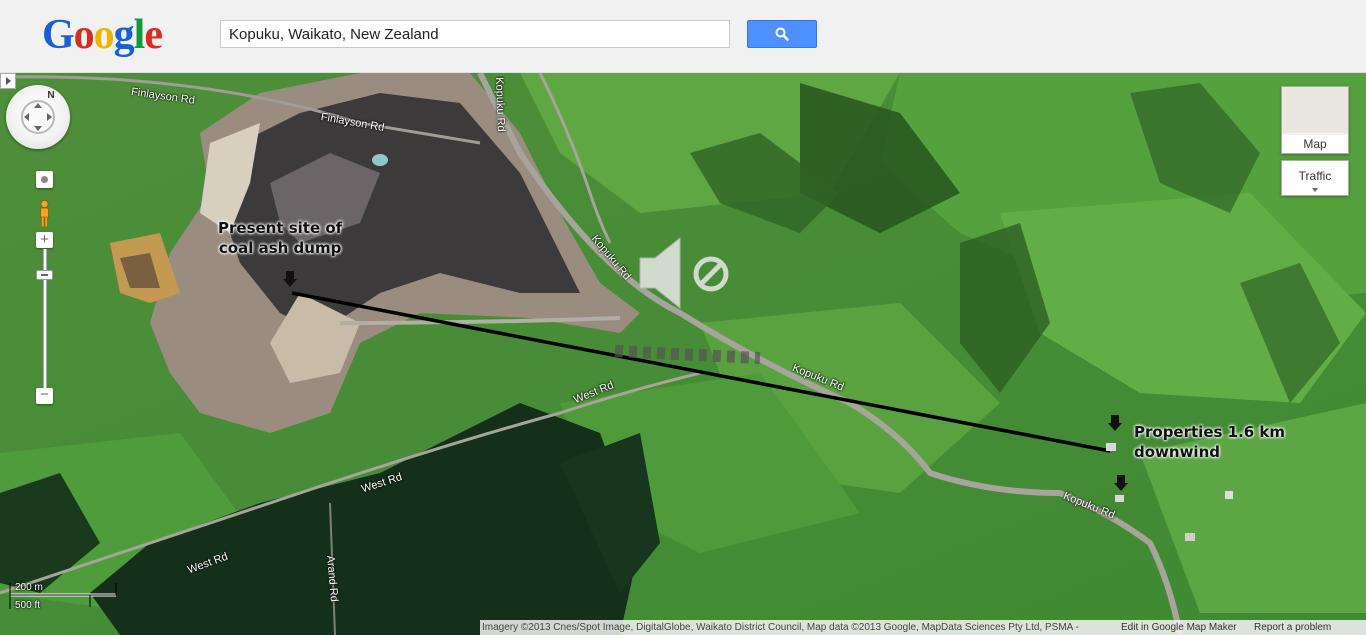 The width and height of the screenshot is (1366, 635). Describe the element at coordinates (44, 214) in the screenshot. I see `pegman-icon` at that location.